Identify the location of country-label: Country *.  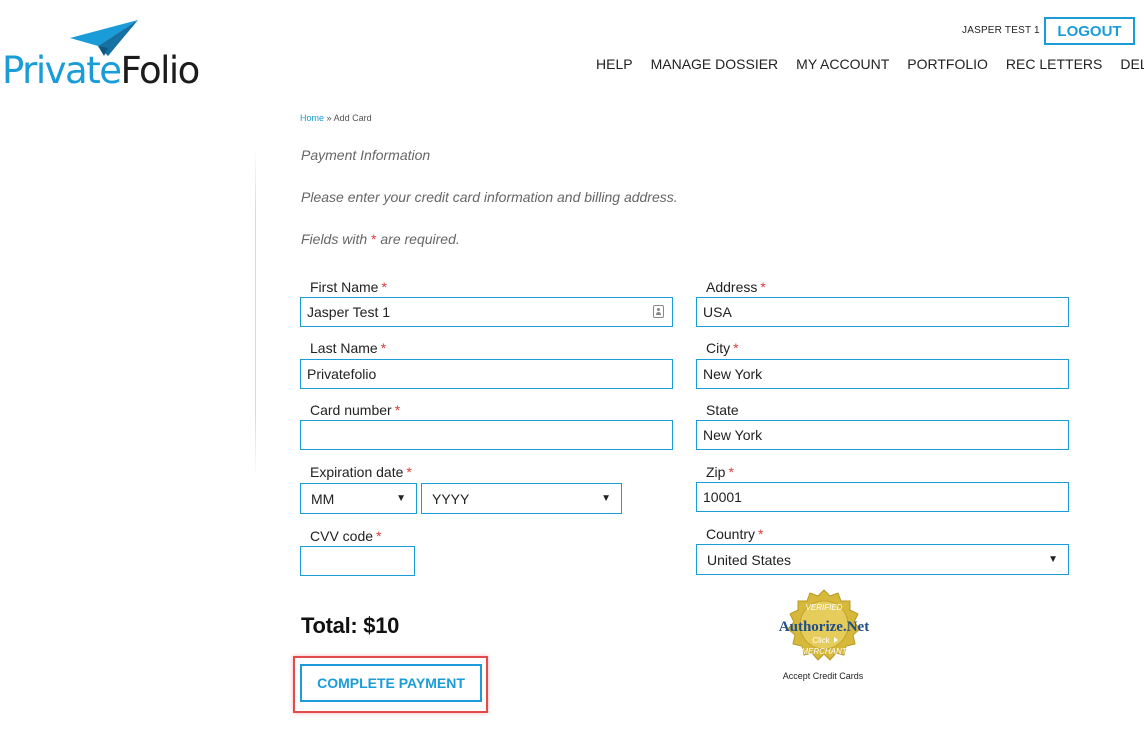
(735, 534).